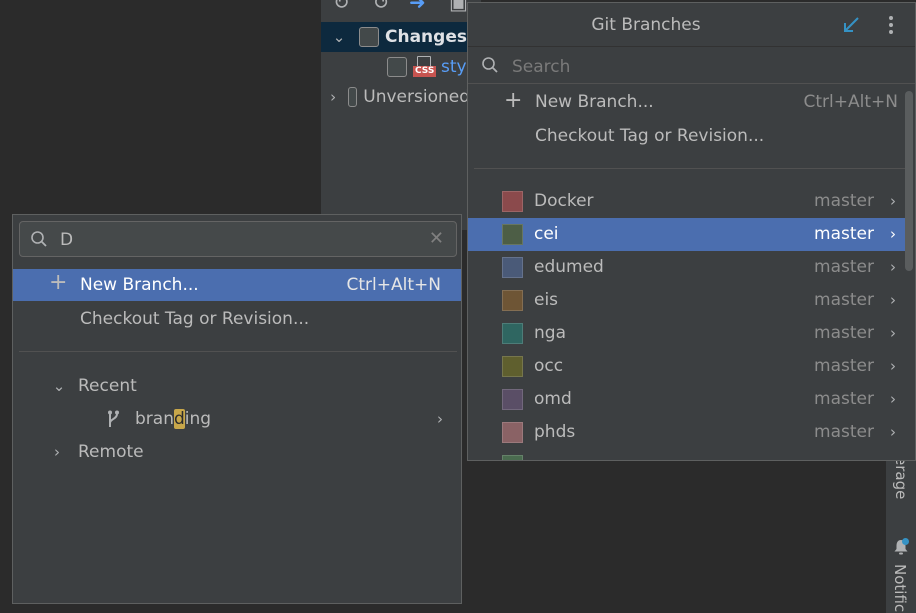 The height and width of the screenshot is (613, 916). What do you see at coordinates (687, 432) in the screenshot?
I see `repository-item: phds master ›` at bounding box center [687, 432].